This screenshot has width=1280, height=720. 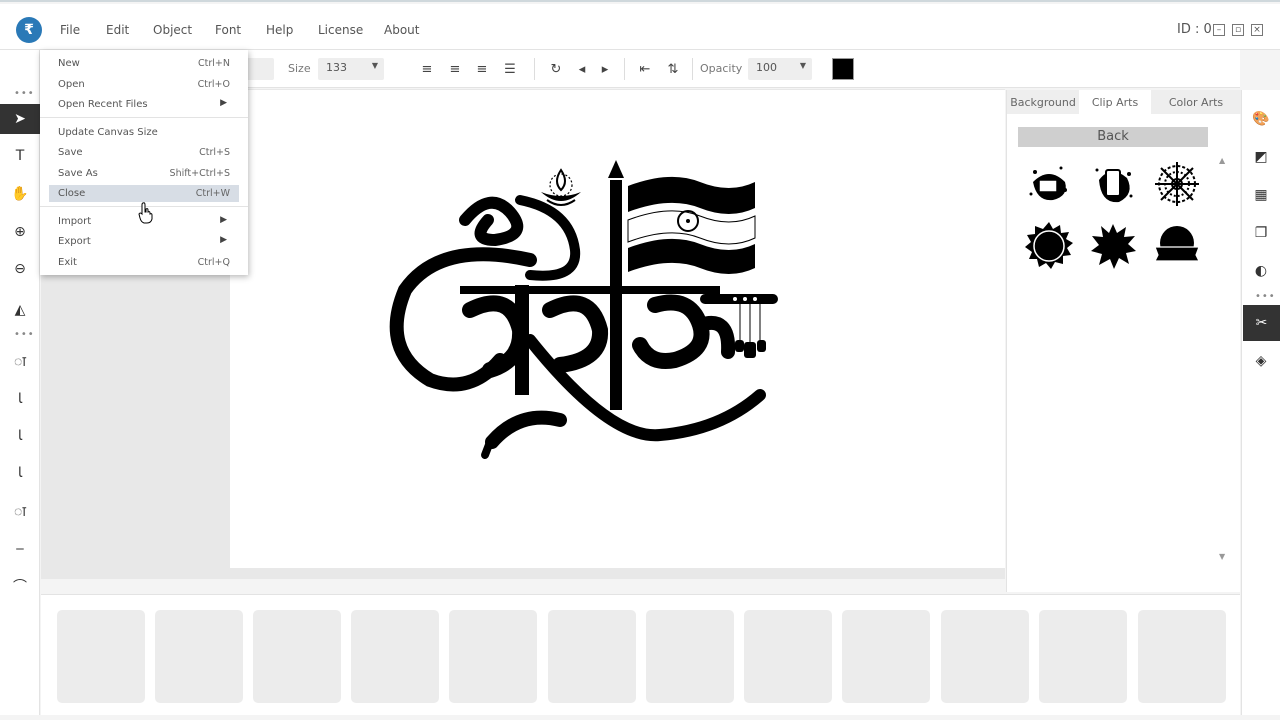 What do you see at coordinates (1219, 30) in the screenshot?
I see `minimize-icon: –` at bounding box center [1219, 30].